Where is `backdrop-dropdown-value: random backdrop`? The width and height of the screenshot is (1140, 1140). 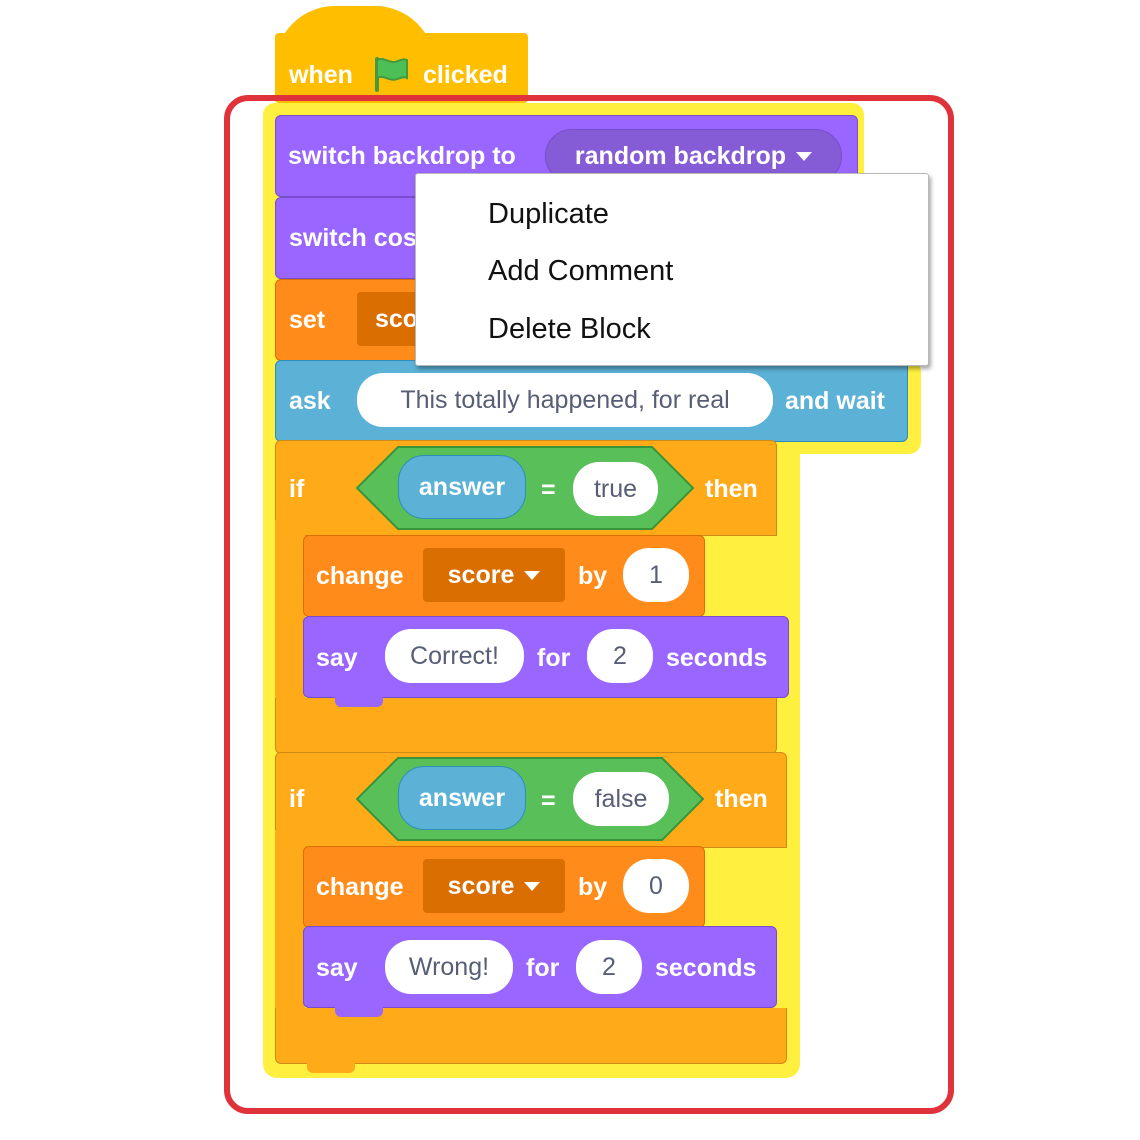 backdrop-dropdown-value: random backdrop is located at coordinates (680, 156).